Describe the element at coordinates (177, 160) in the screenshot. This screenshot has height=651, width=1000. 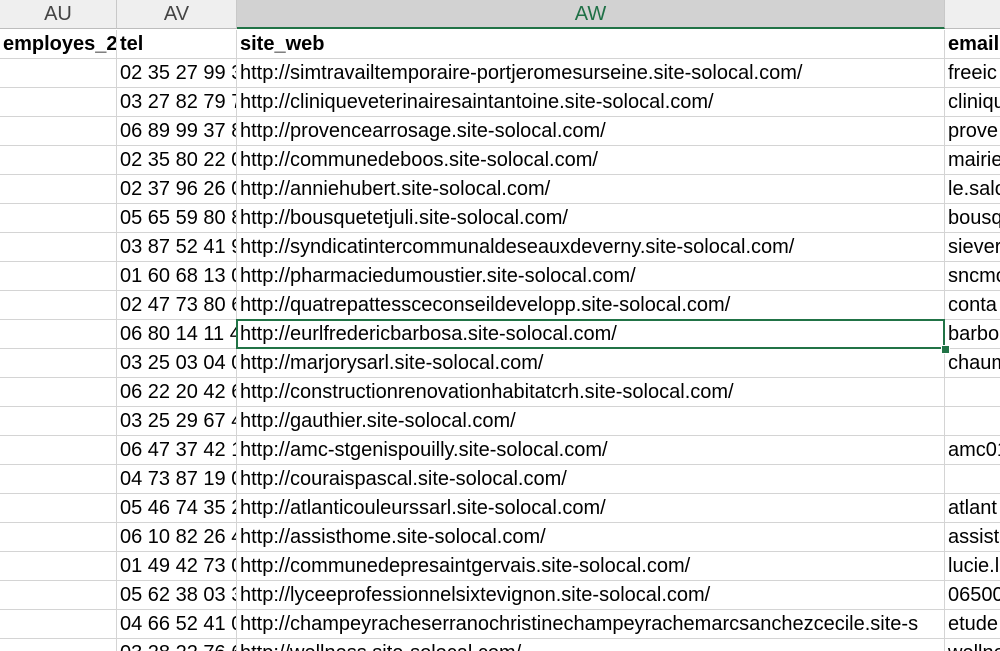
I see `cell-tel: 02 35 80 22 0` at that location.